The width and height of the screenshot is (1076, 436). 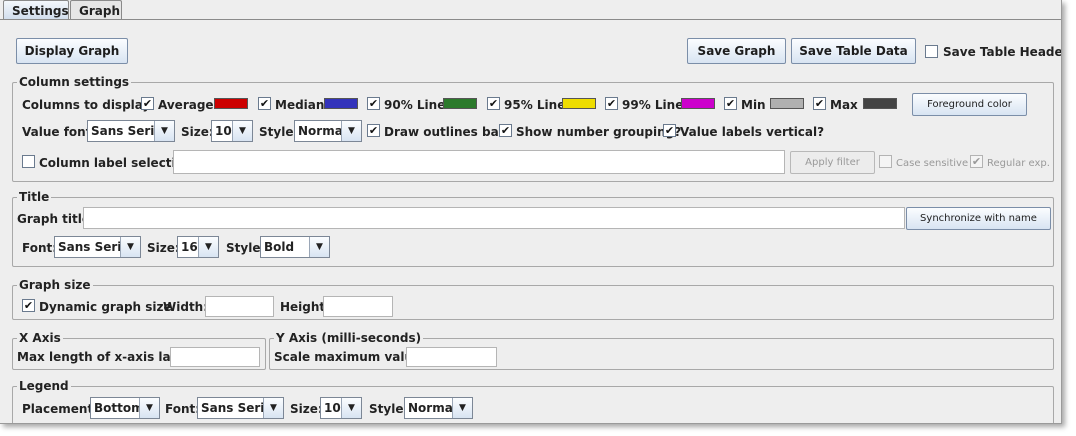 What do you see at coordinates (1018, 163) in the screenshot?
I see `regular-exp-label: Regular exp.` at bounding box center [1018, 163].